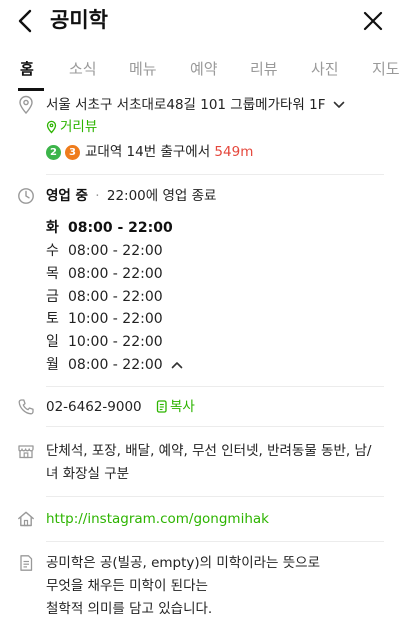 The height and width of the screenshot is (632, 400). What do you see at coordinates (51, 127) in the screenshot?
I see `street-view-pin-icon` at bounding box center [51, 127].